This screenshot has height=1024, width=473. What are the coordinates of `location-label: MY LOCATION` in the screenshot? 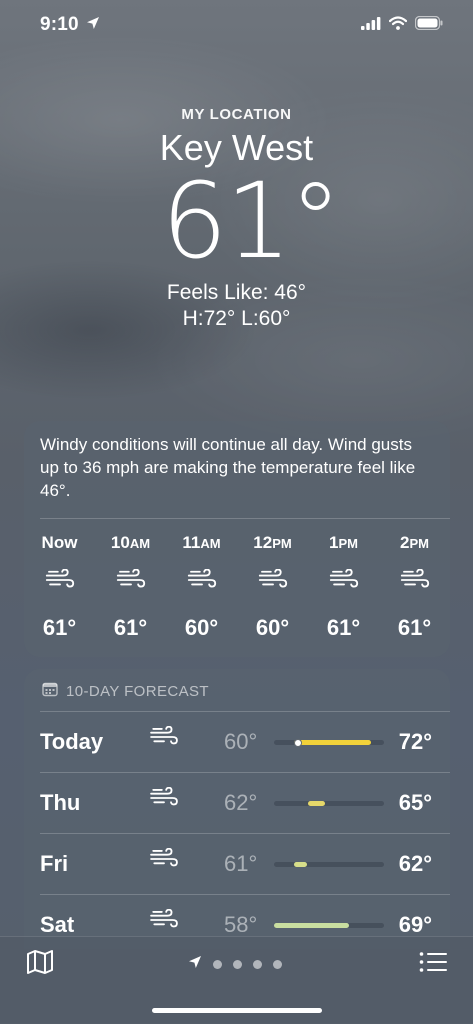 It's located at (236, 114).